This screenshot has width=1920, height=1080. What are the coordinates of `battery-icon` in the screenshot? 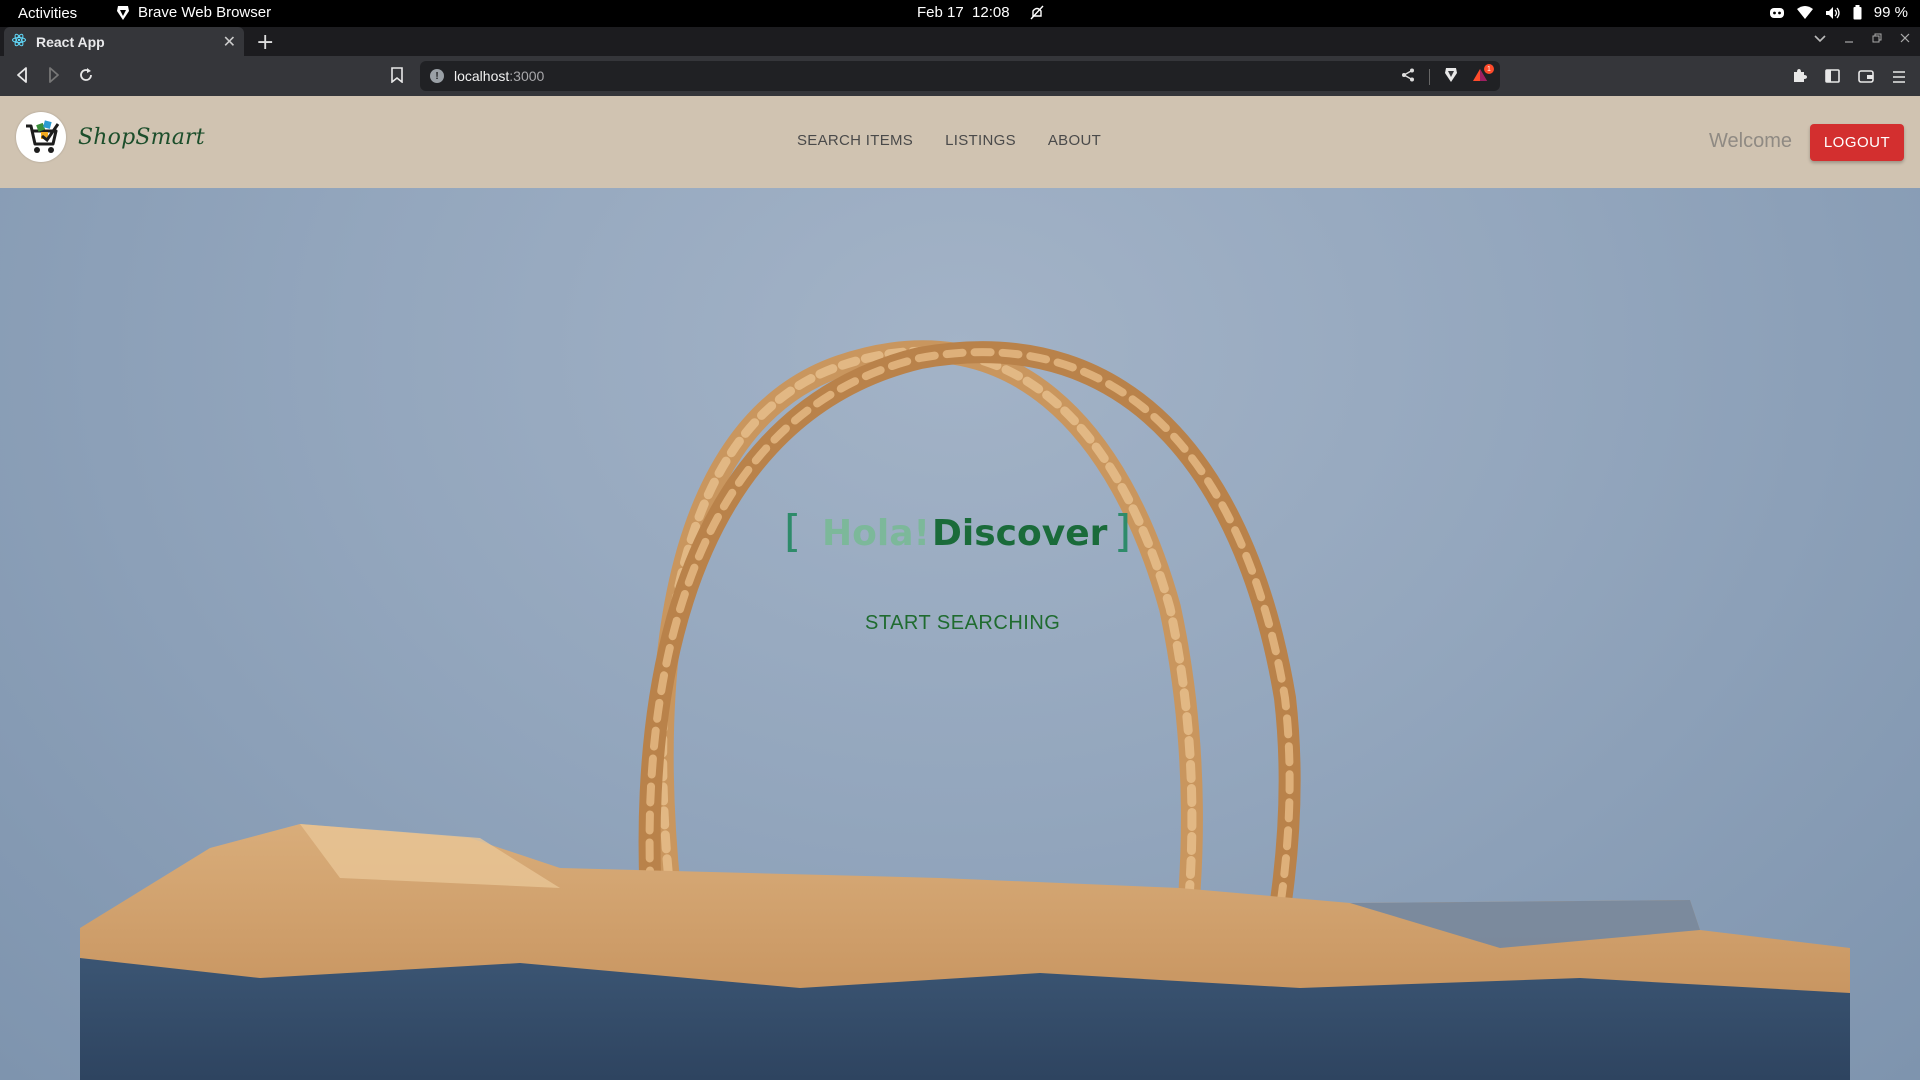 It's located at (1857, 12).